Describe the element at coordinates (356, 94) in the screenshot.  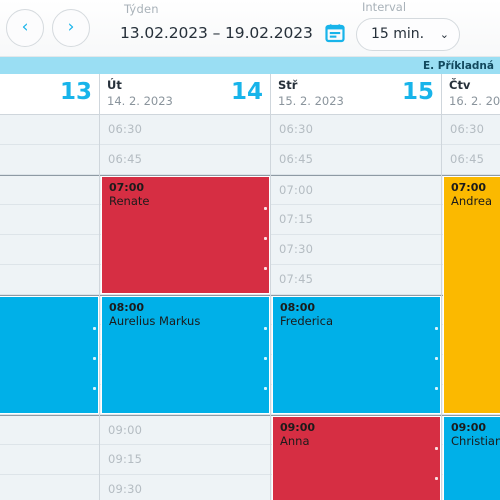
I see `day-header: Stř 15. 2. 2023 15` at that location.